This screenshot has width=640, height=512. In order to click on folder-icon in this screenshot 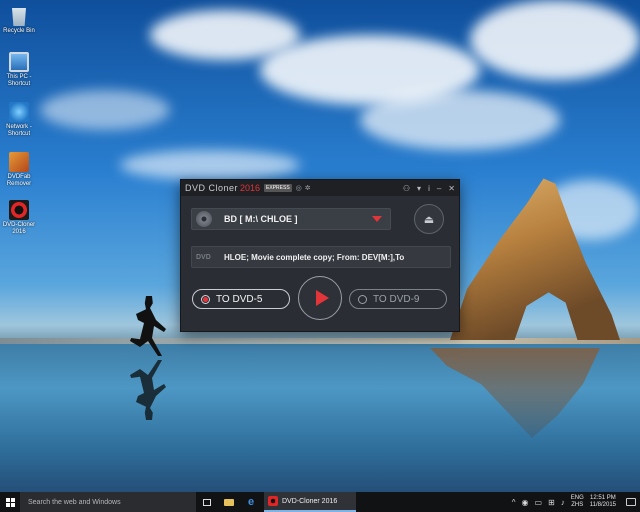, I will do `click(229, 502)`.